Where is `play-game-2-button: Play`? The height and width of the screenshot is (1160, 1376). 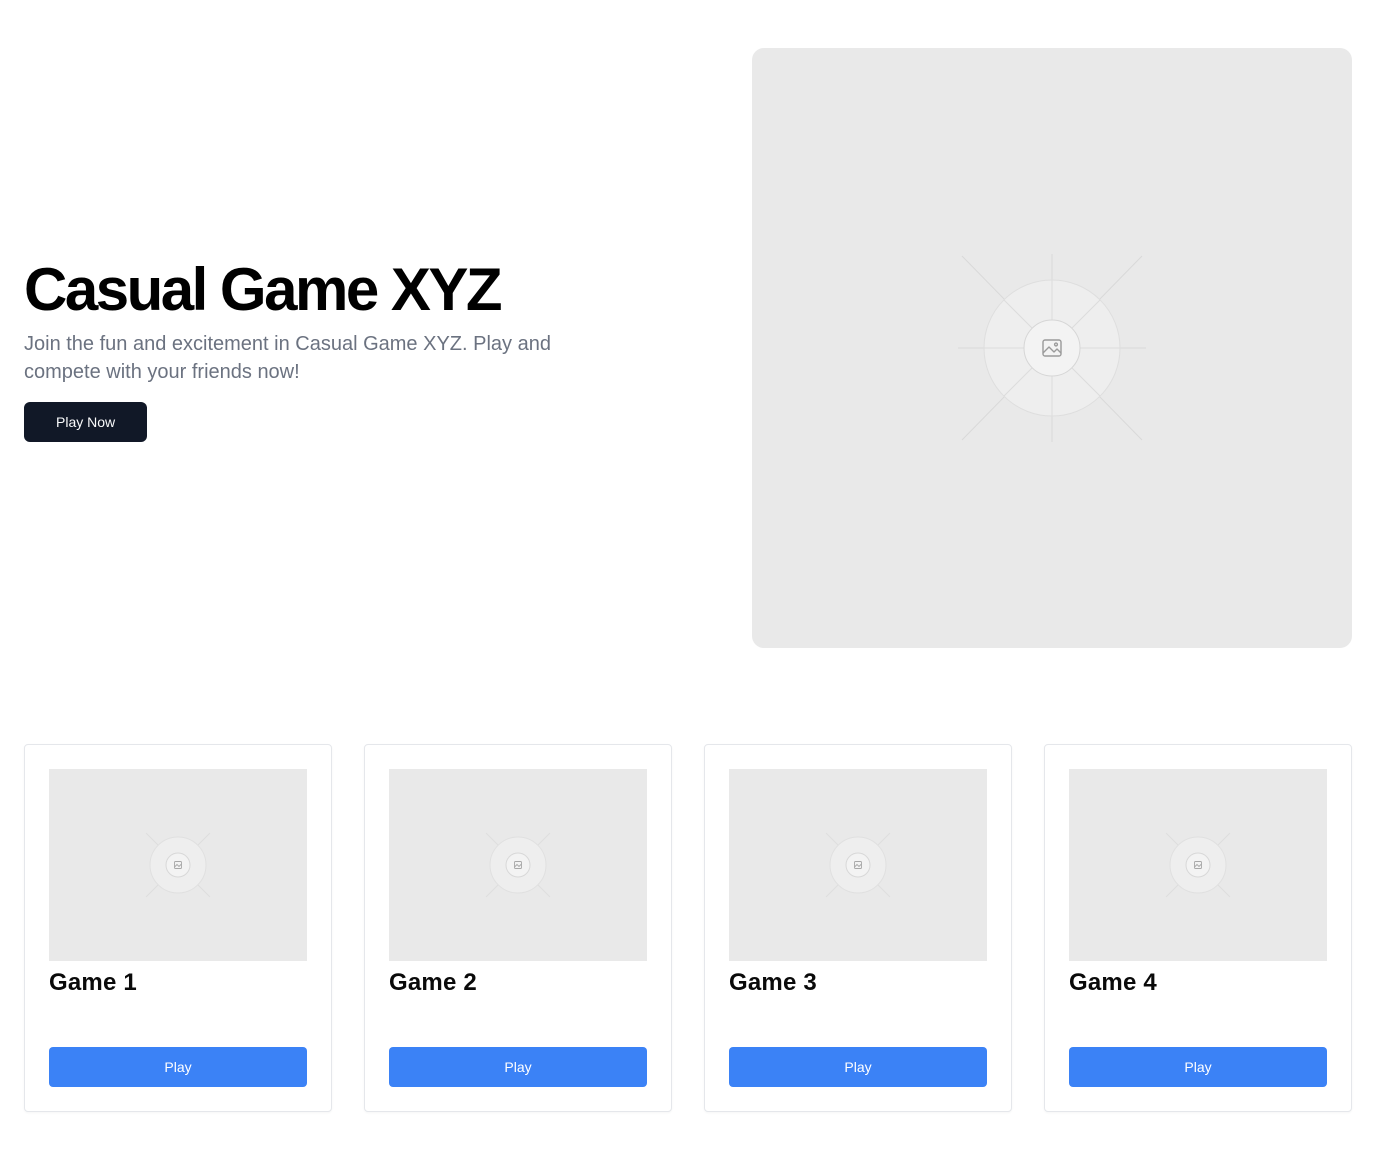 play-game-2-button: Play is located at coordinates (518, 1067).